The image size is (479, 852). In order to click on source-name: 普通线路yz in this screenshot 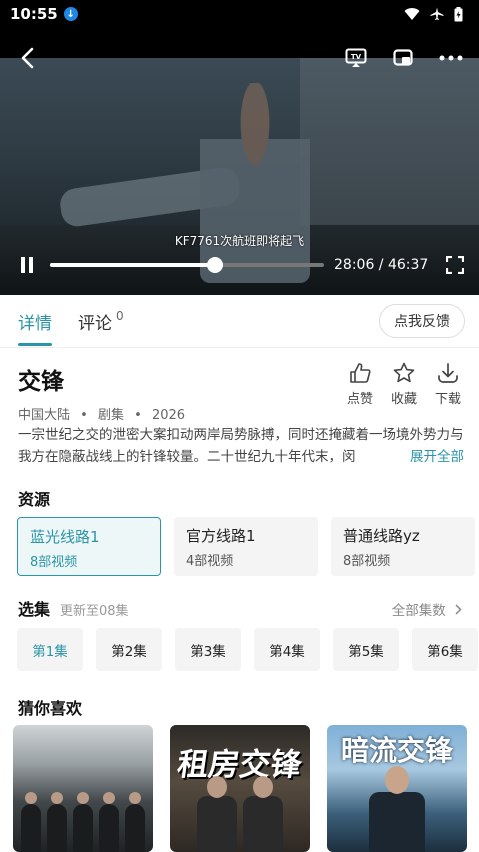, I will do `click(381, 536)`.